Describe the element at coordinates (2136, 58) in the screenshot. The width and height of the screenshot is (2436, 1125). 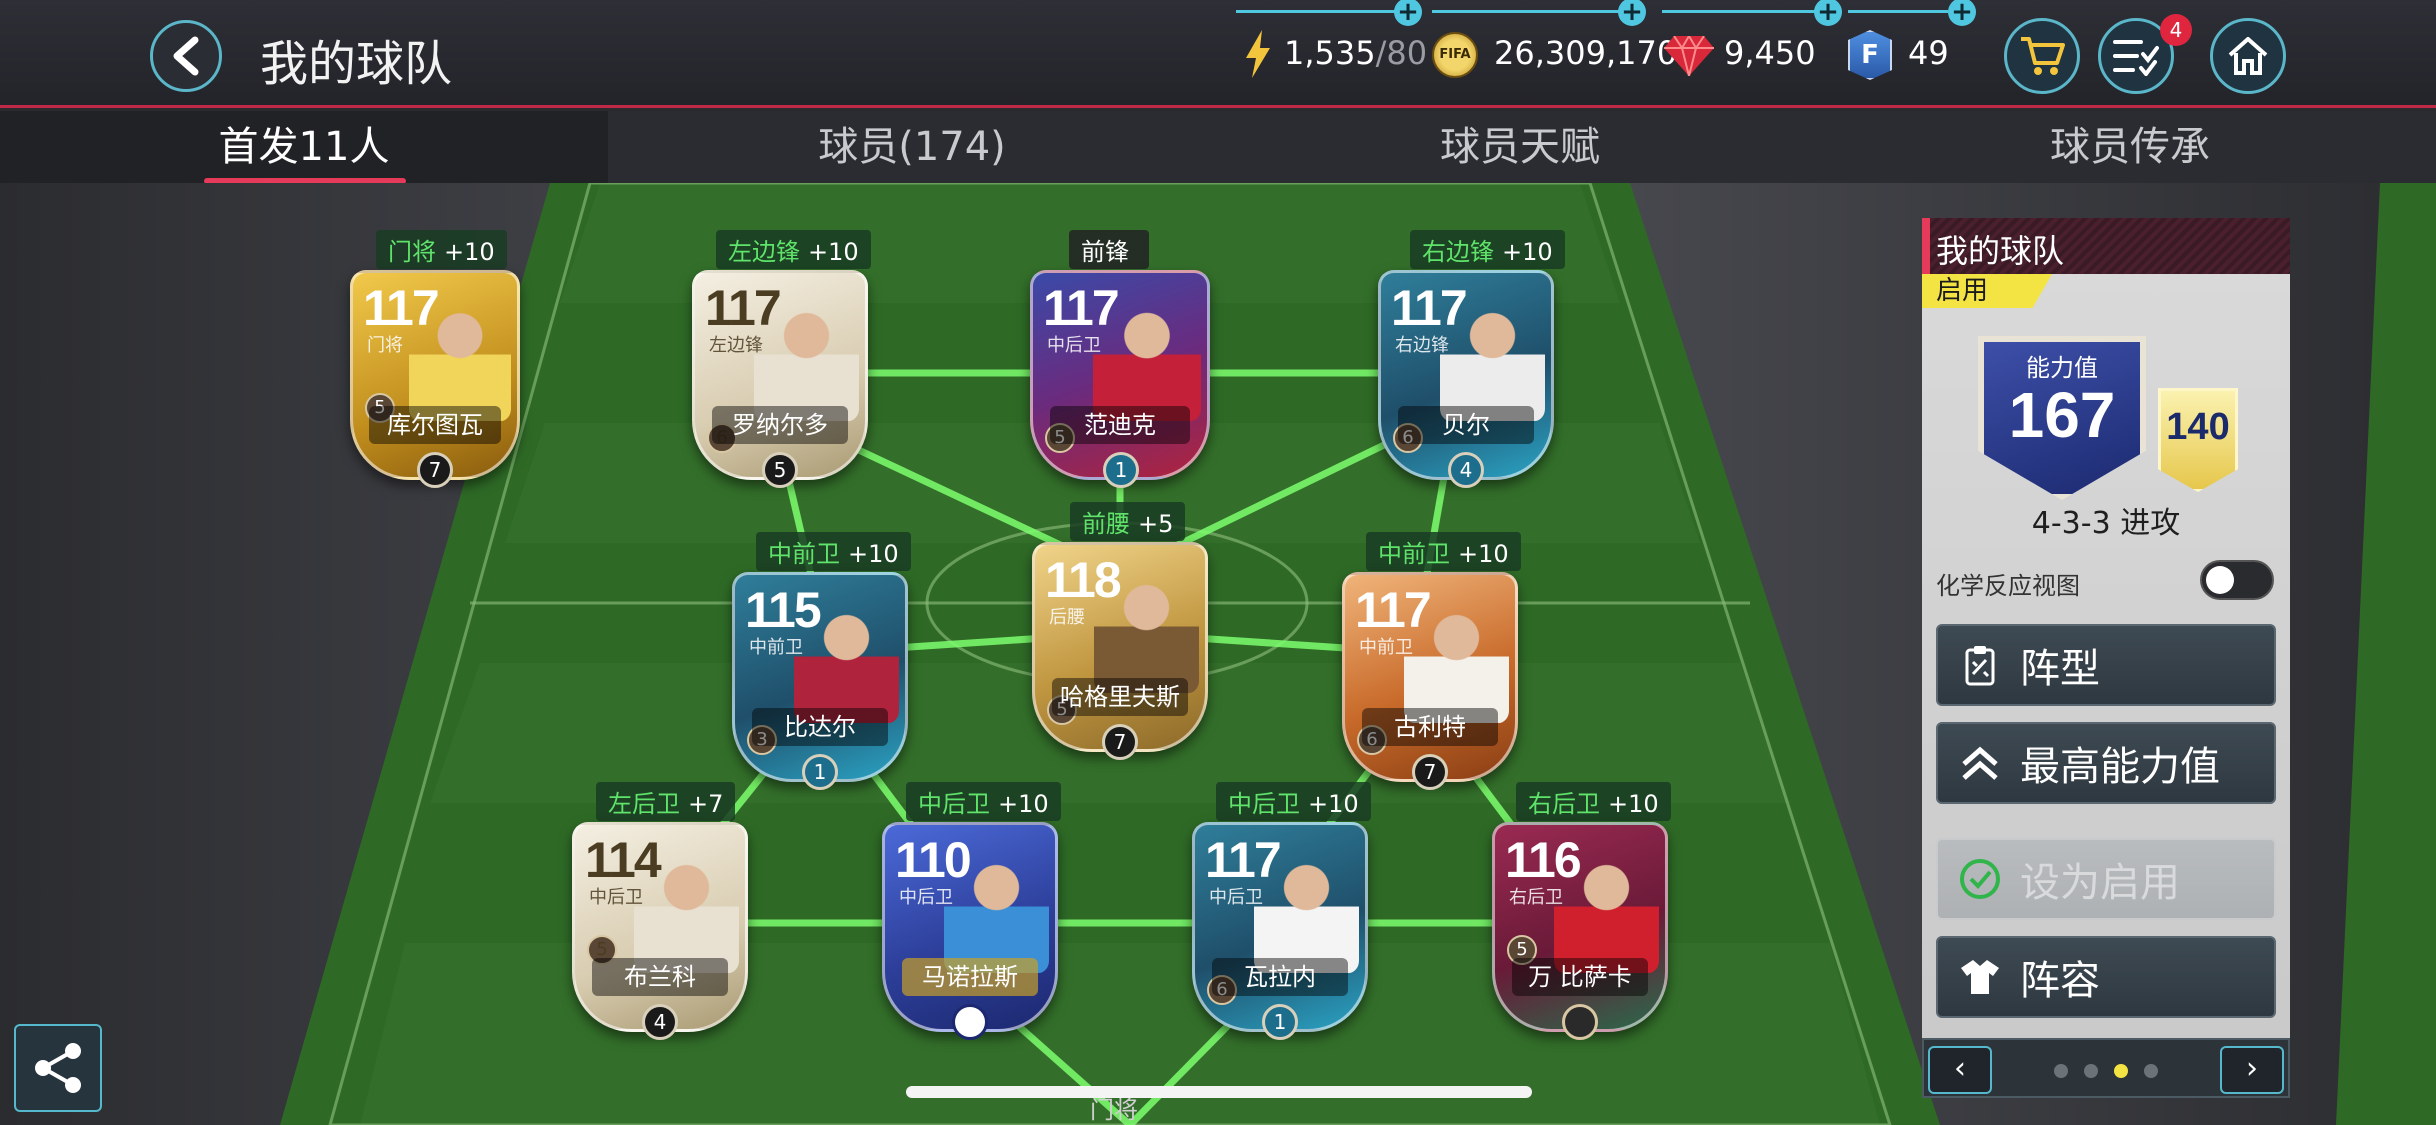
I see `checklist-icon` at that location.